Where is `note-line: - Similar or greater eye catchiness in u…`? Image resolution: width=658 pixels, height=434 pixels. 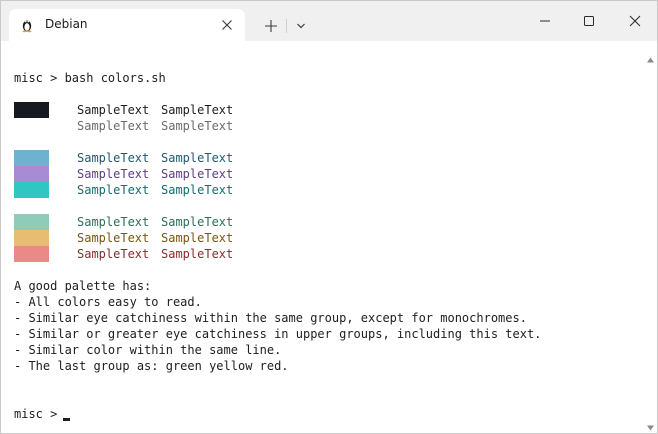
note-line: - Similar or greater eye catchiness in u… is located at coordinates (278, 334).